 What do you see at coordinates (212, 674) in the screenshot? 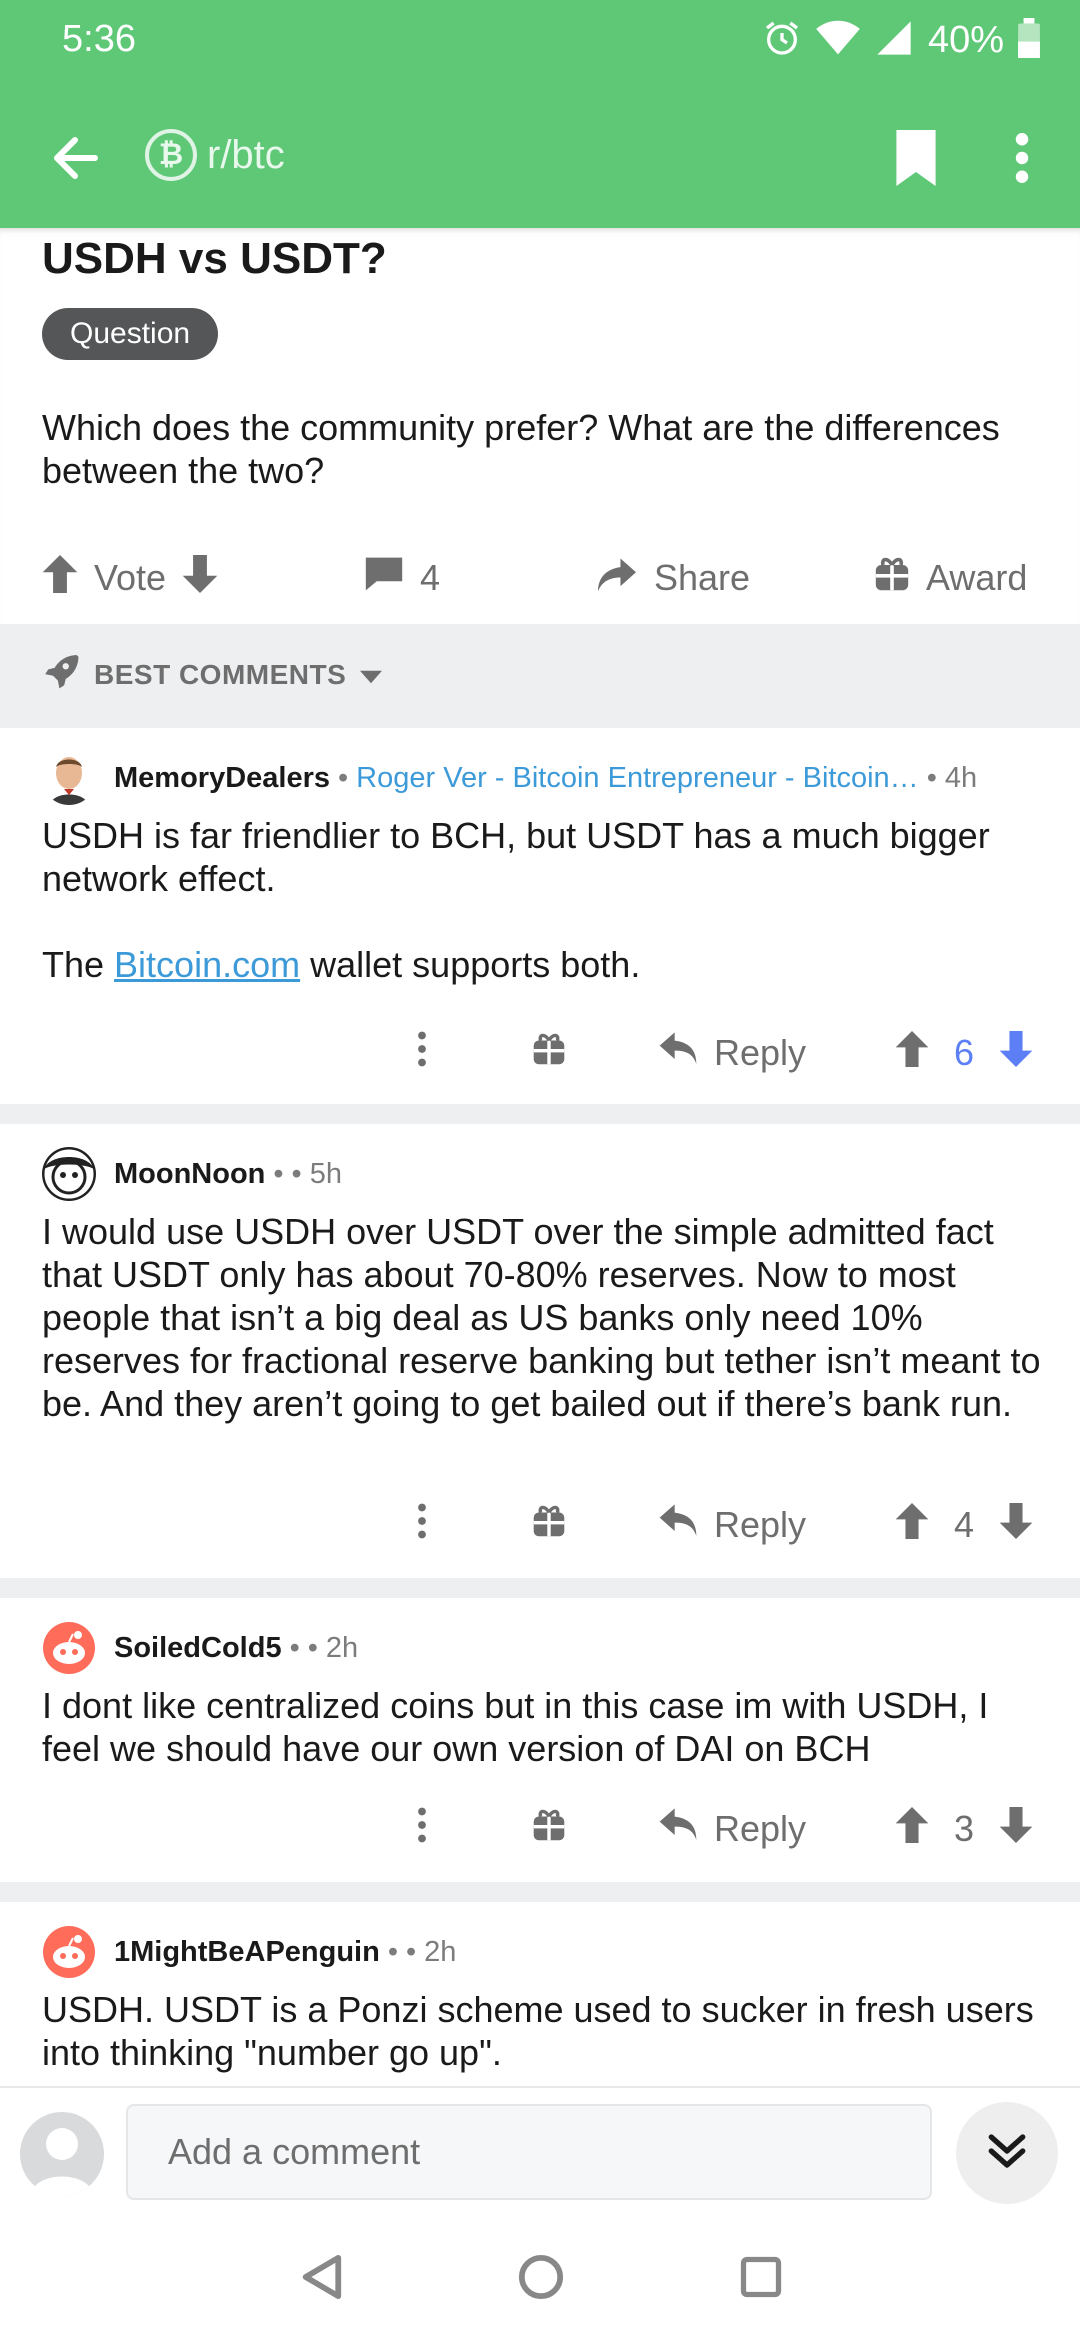
I see `sort-selector: BEST COMMENTS` at bounding box center [212, 674].